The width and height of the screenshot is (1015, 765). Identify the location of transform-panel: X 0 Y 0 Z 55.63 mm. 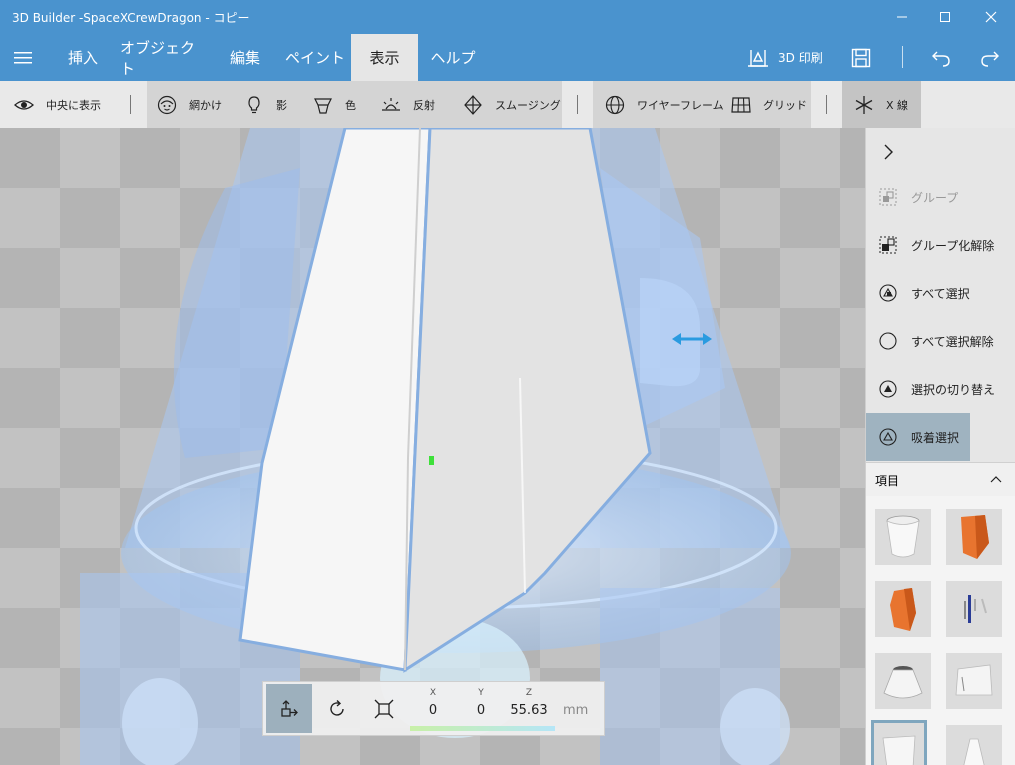
(433, 708).